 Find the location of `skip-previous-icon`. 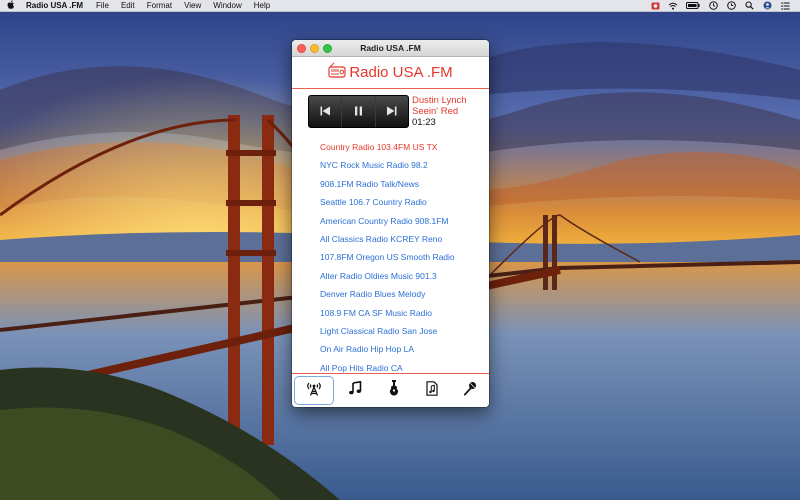

skip-previous-icon is located at coordinates (325, 112).